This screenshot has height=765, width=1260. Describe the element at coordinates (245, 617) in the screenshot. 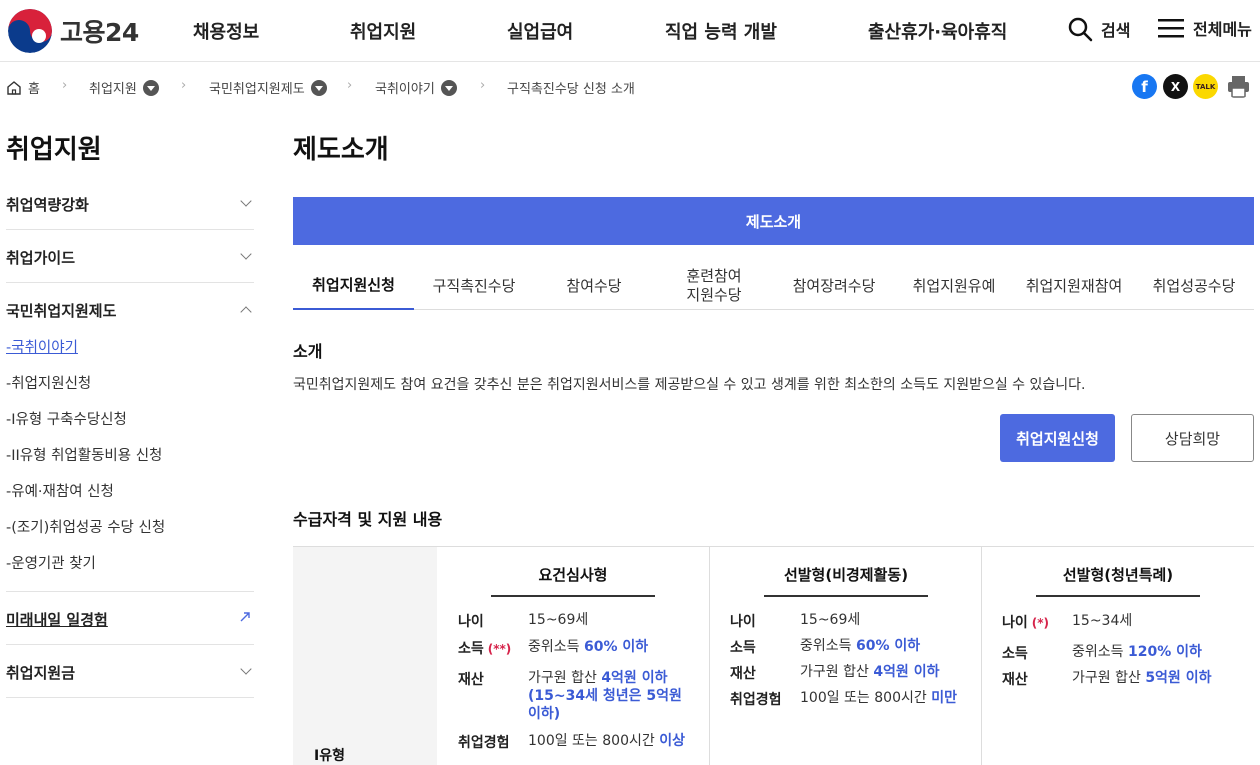

I see `external-link-icon` at that location.